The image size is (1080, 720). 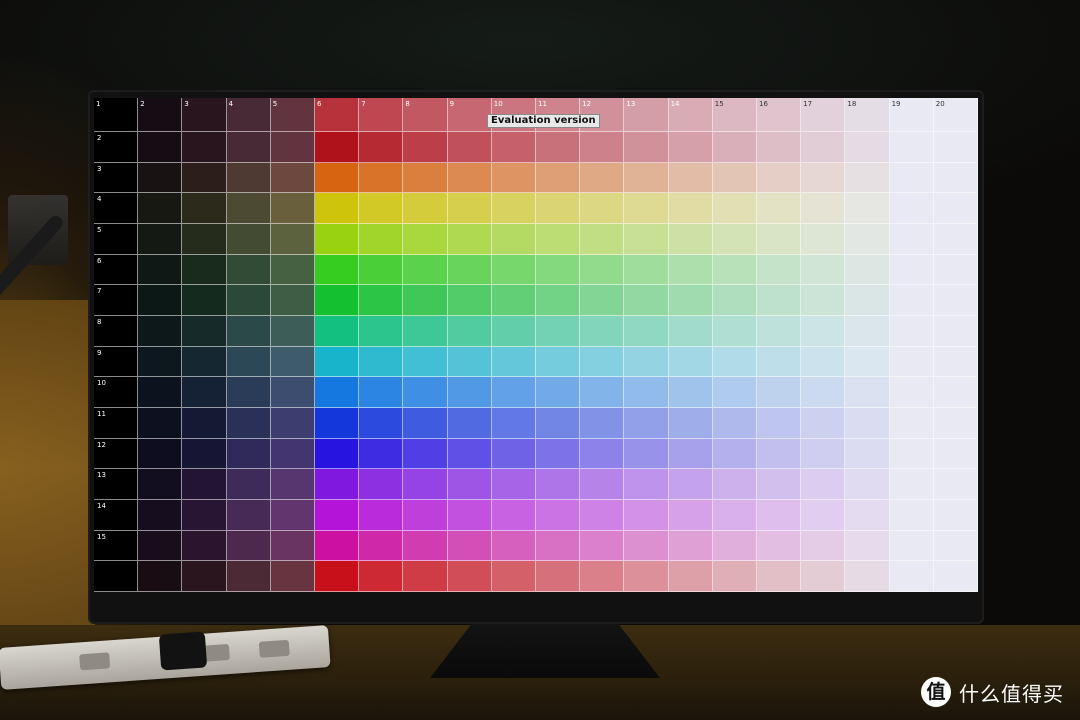 What do you see at coordinates (763, 104) in the screenshot?
I see `column-number: 16` at bounding box center [763, 104].